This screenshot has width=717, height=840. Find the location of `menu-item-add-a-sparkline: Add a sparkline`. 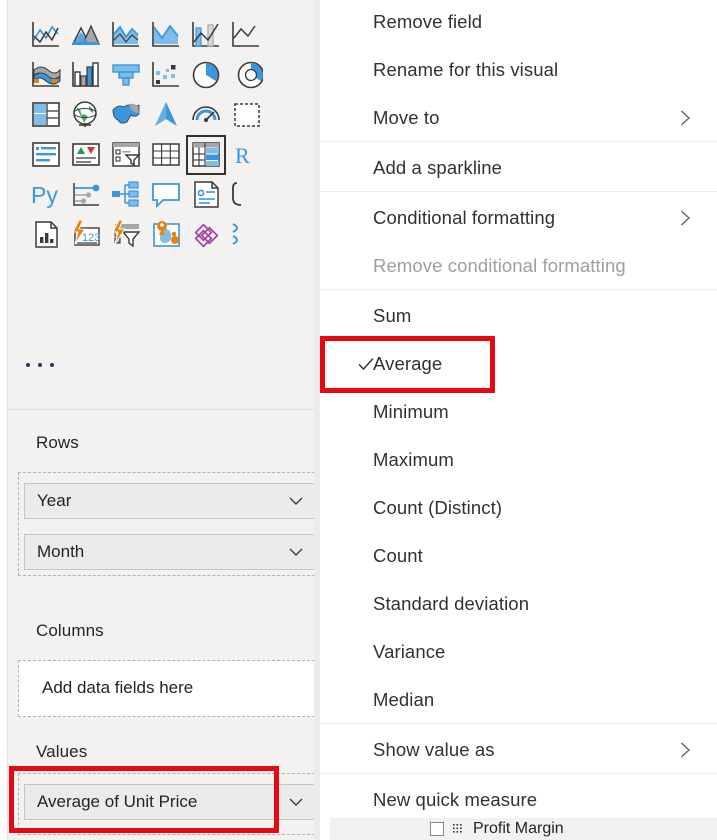

menu-item-add-a-sparkline: Add a sparkline is located at coordinates (518, 168).